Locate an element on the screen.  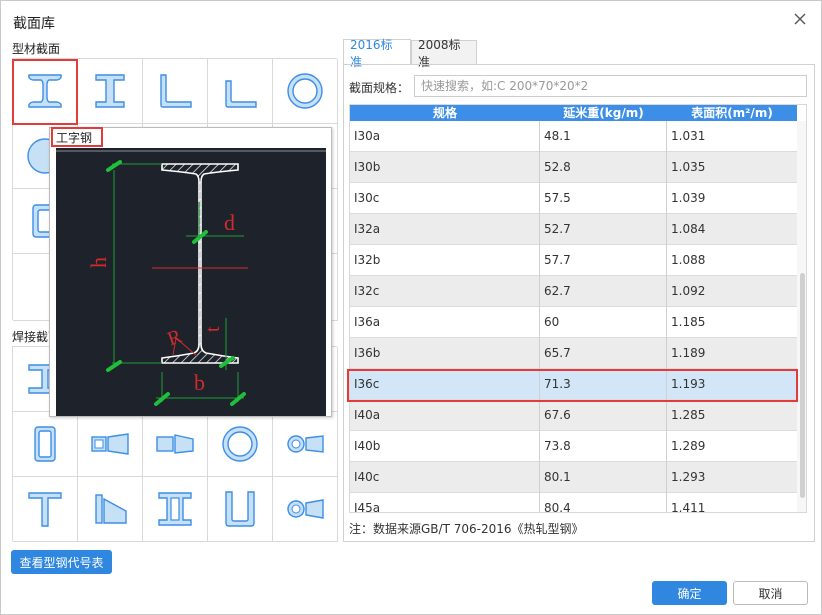
table-row: I45a 80.4 1.411 is located at coordinates (573, 503).